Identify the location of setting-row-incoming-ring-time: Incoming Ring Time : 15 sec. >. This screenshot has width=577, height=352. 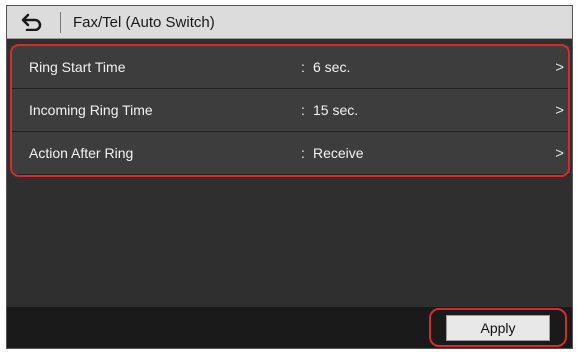
(290, 110).